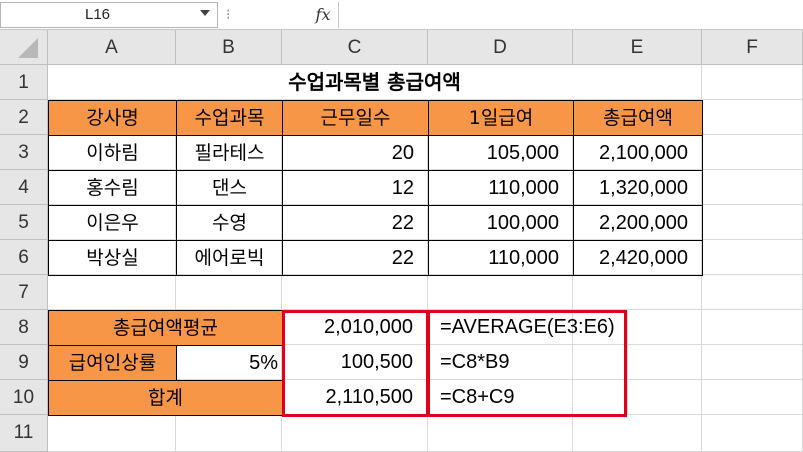 Image resolution: width=803 pixels, height=452 pixels. Describe the element at coordinates (109, 15) in the screenshot. I see `name-box: L16` at that location.